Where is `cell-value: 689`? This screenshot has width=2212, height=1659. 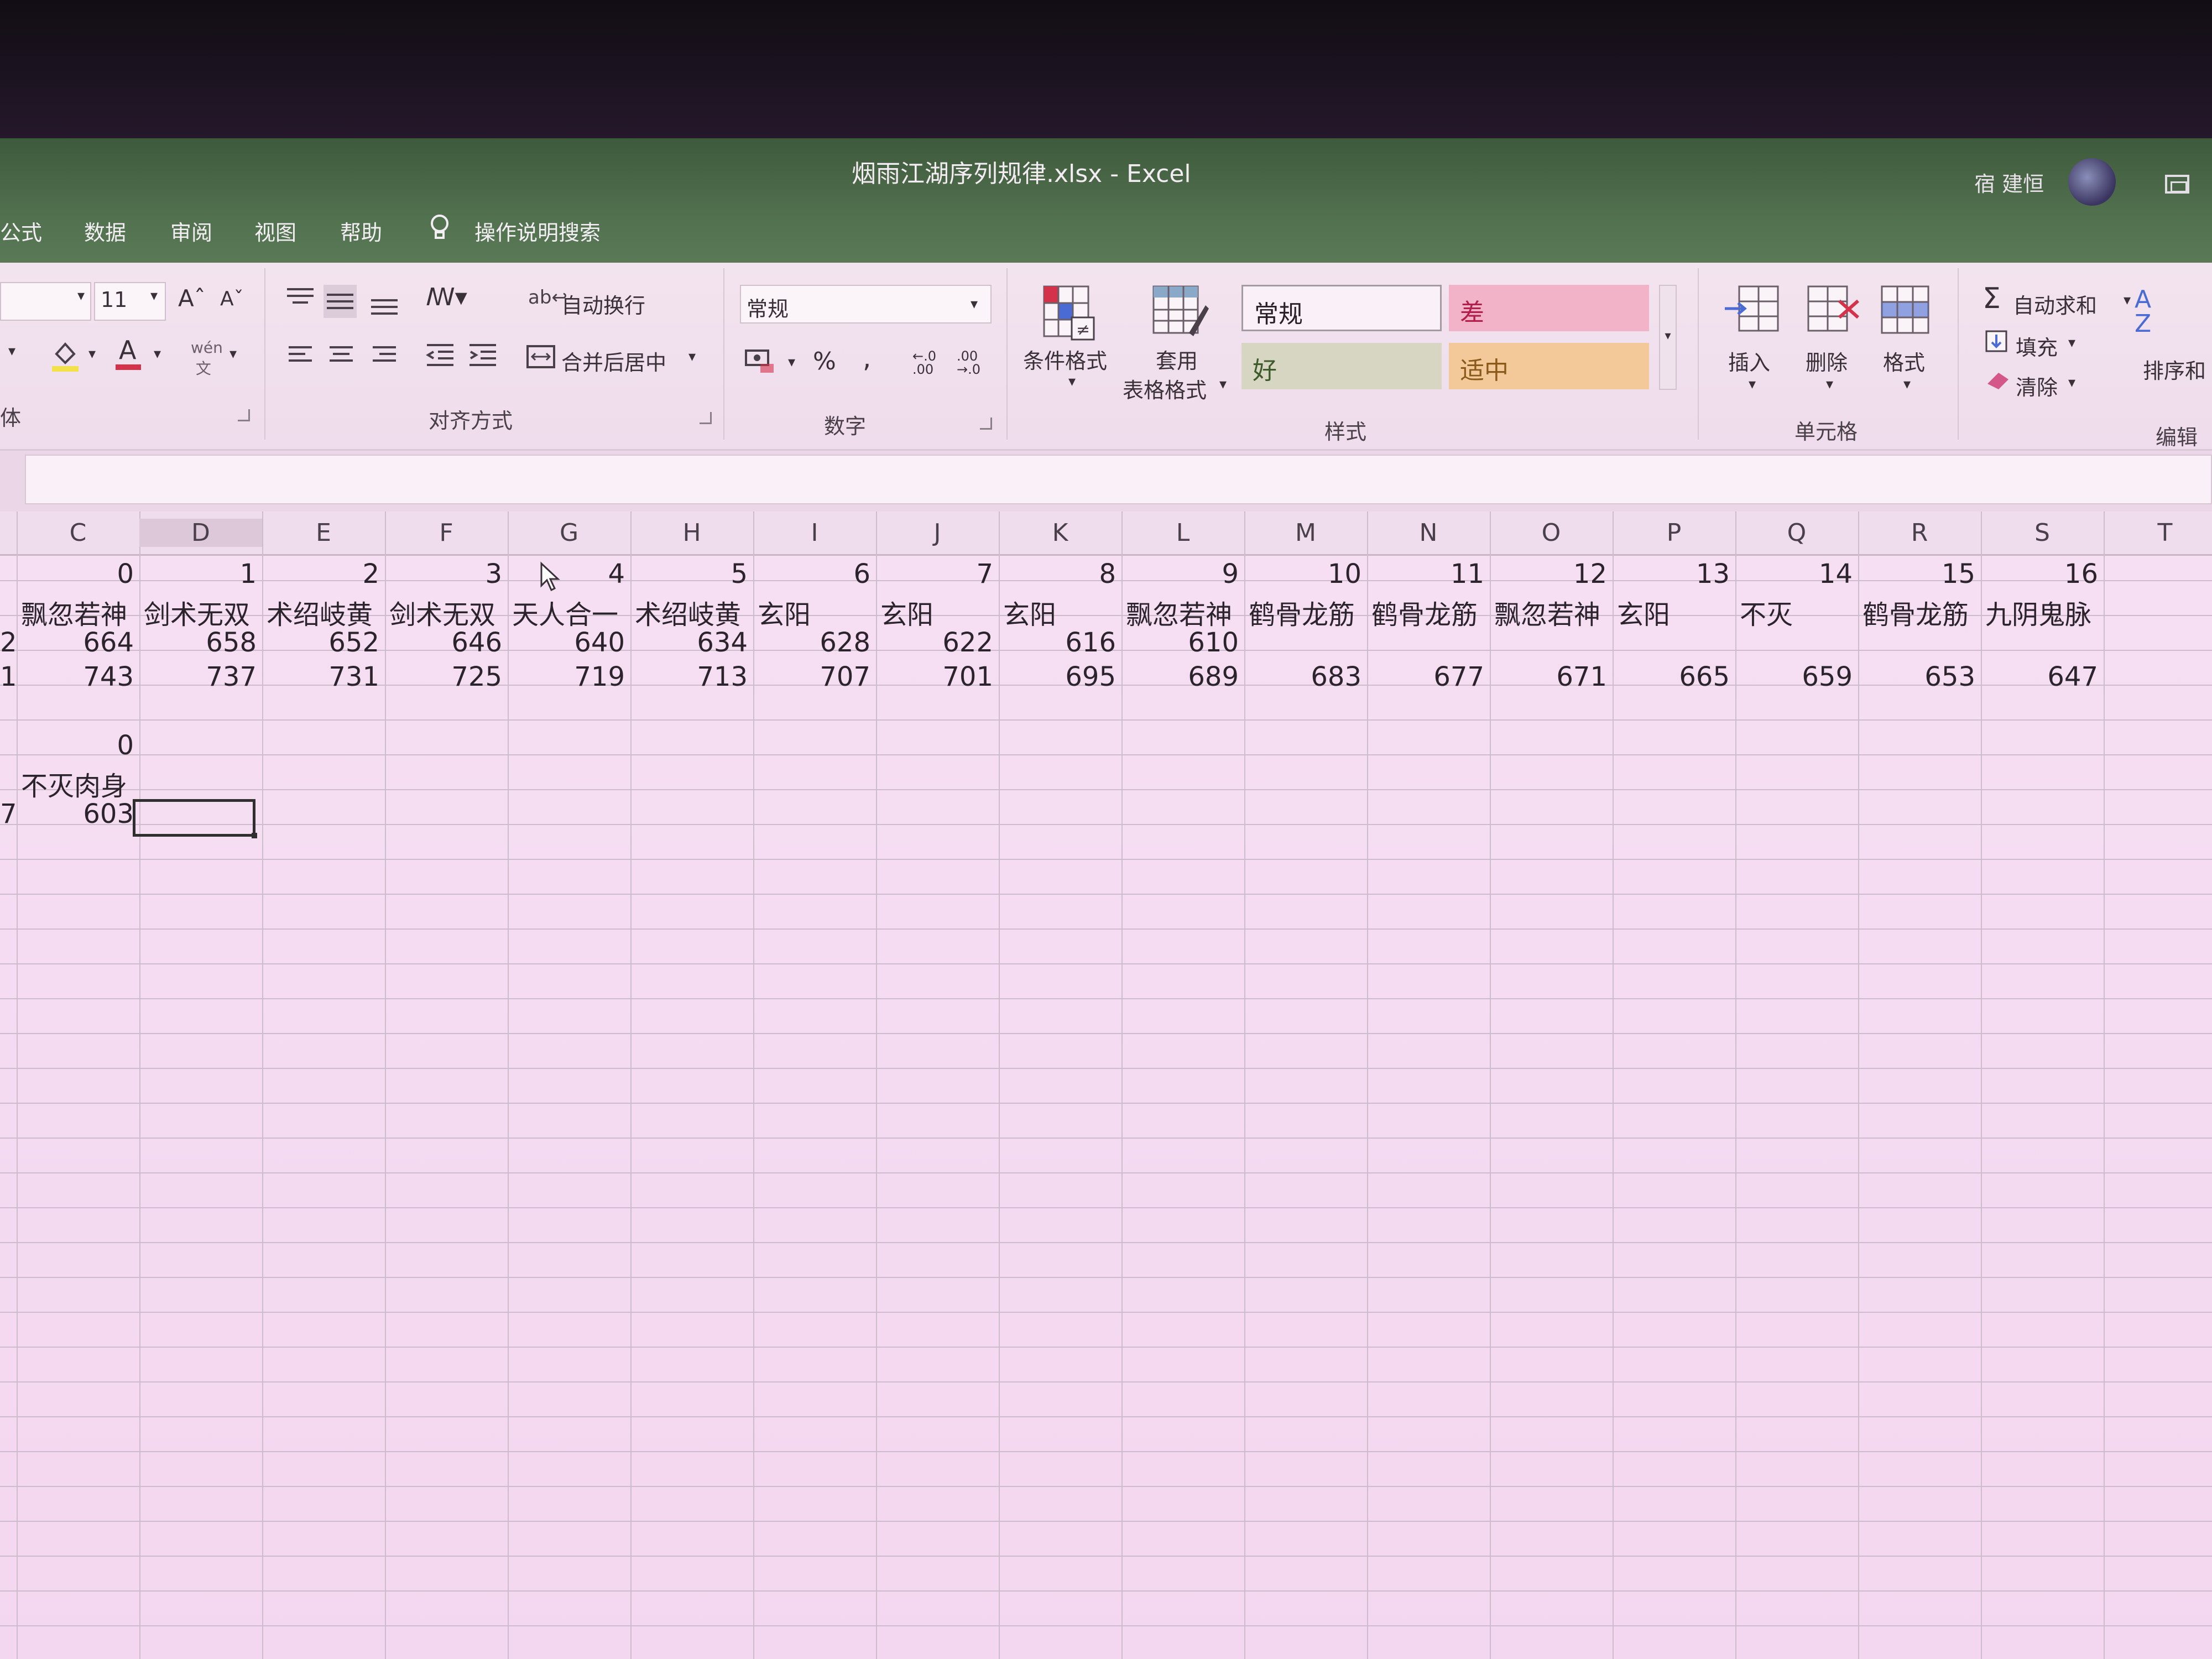
cell-value: 689 is located at coordinates (1180, 677).